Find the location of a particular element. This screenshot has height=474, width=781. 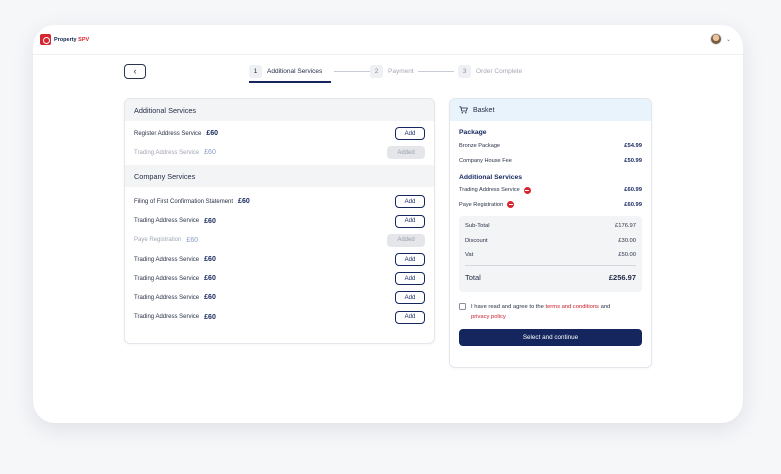

subtotal-value: £176.97 is located at coordinates (625, 226).